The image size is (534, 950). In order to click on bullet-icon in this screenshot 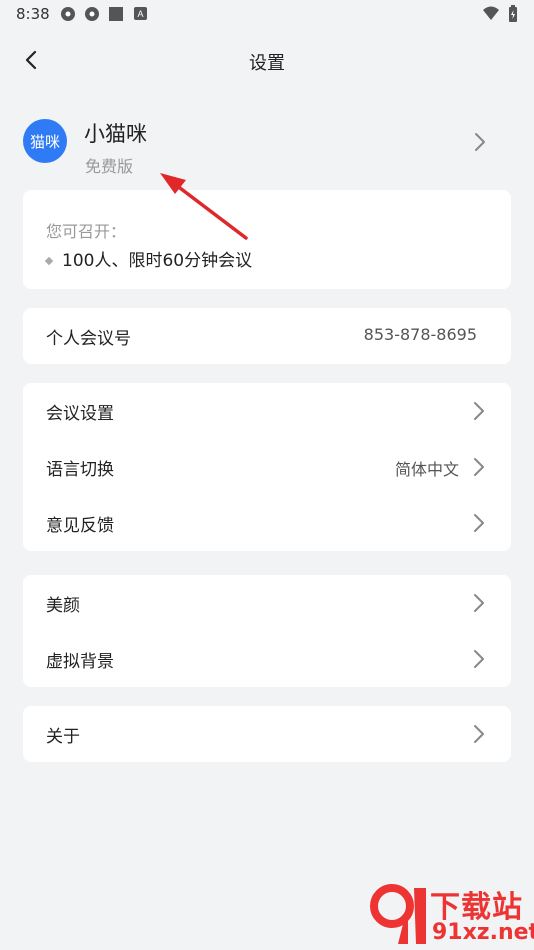, I will do `click(49, 261)`.